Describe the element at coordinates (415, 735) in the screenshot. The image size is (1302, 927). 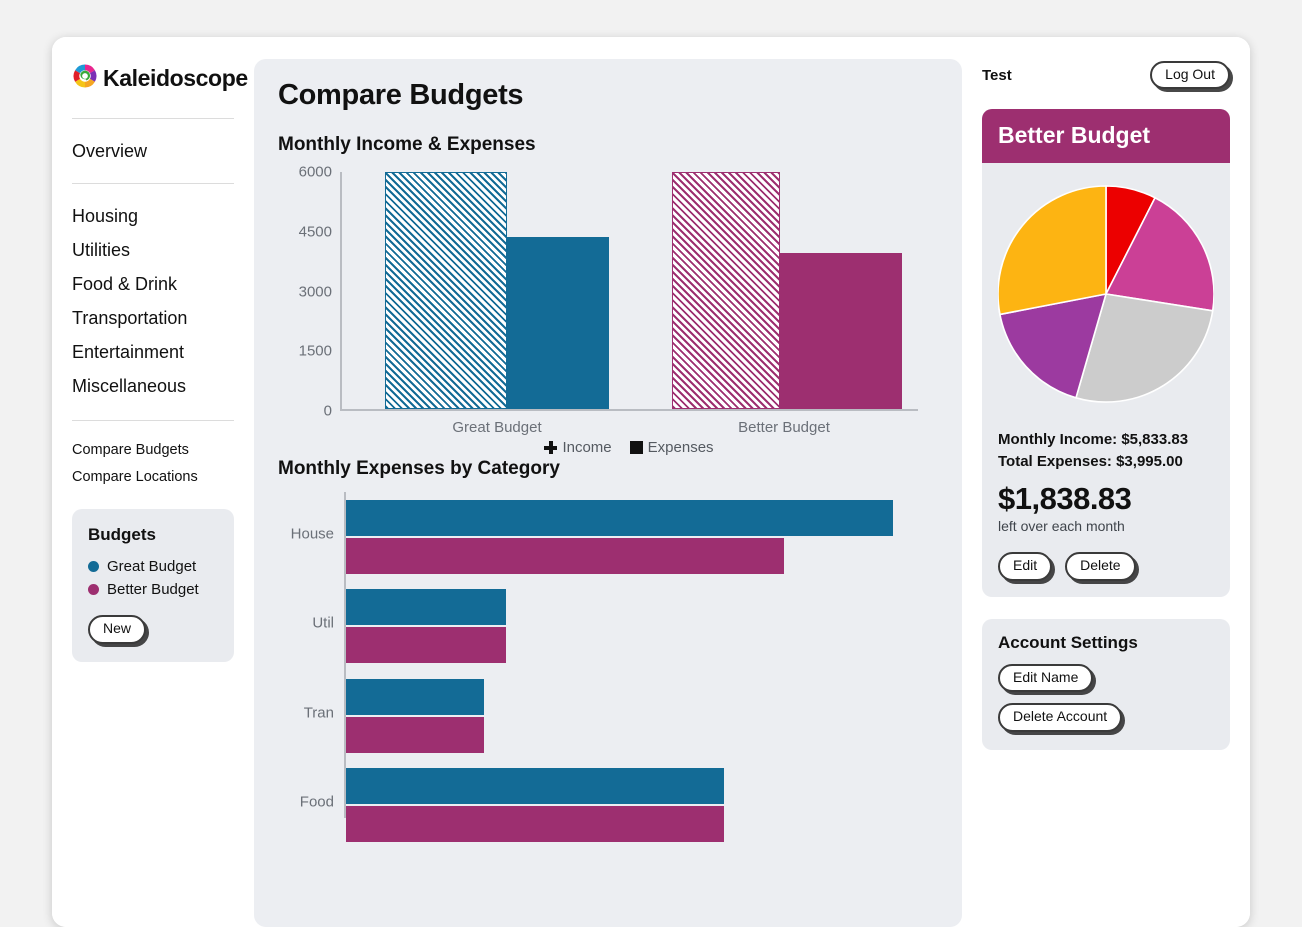
I see `bar-tran-better-budget` at that location.